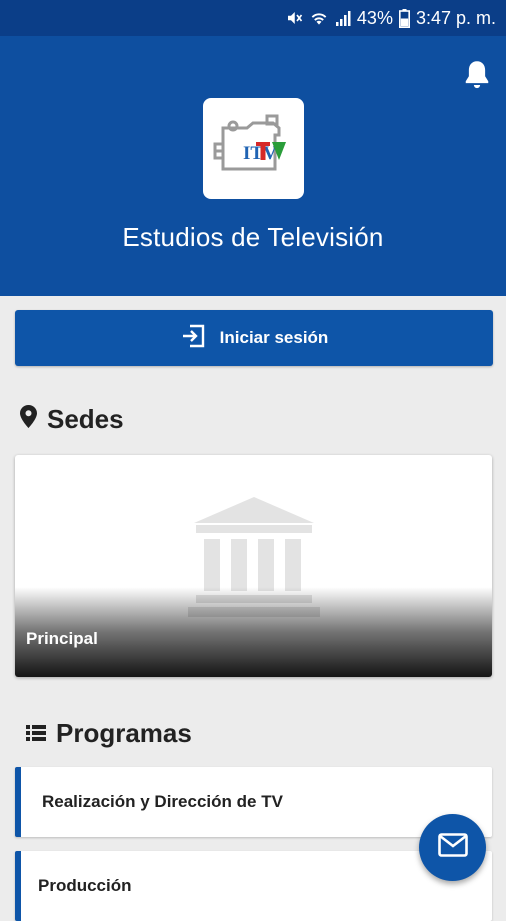  Describe the element at coordinates (455, 17) in the screenshot. I see `clock: 3:47 p. m.` at that location.